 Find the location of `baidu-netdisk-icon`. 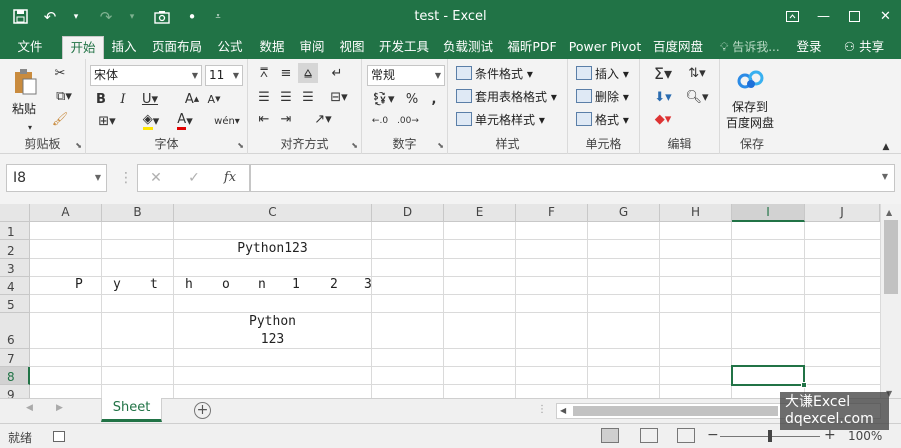

baidu-netdisk-icon is located at coordinates (751, 80).